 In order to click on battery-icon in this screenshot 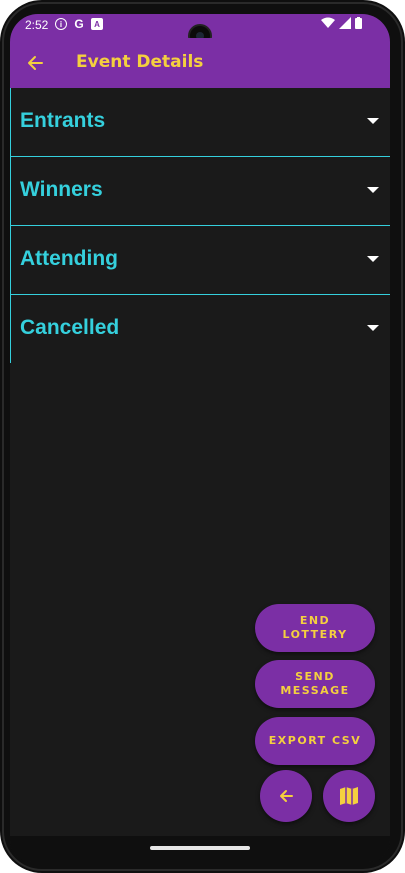, I will do `click(358, 23)`.